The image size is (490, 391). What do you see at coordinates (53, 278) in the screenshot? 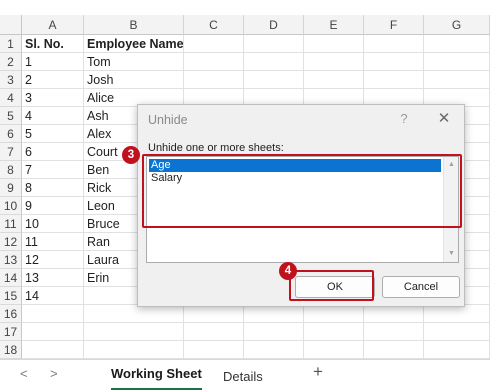
I see `table-cell: 13` at bounding box center [53, 278].